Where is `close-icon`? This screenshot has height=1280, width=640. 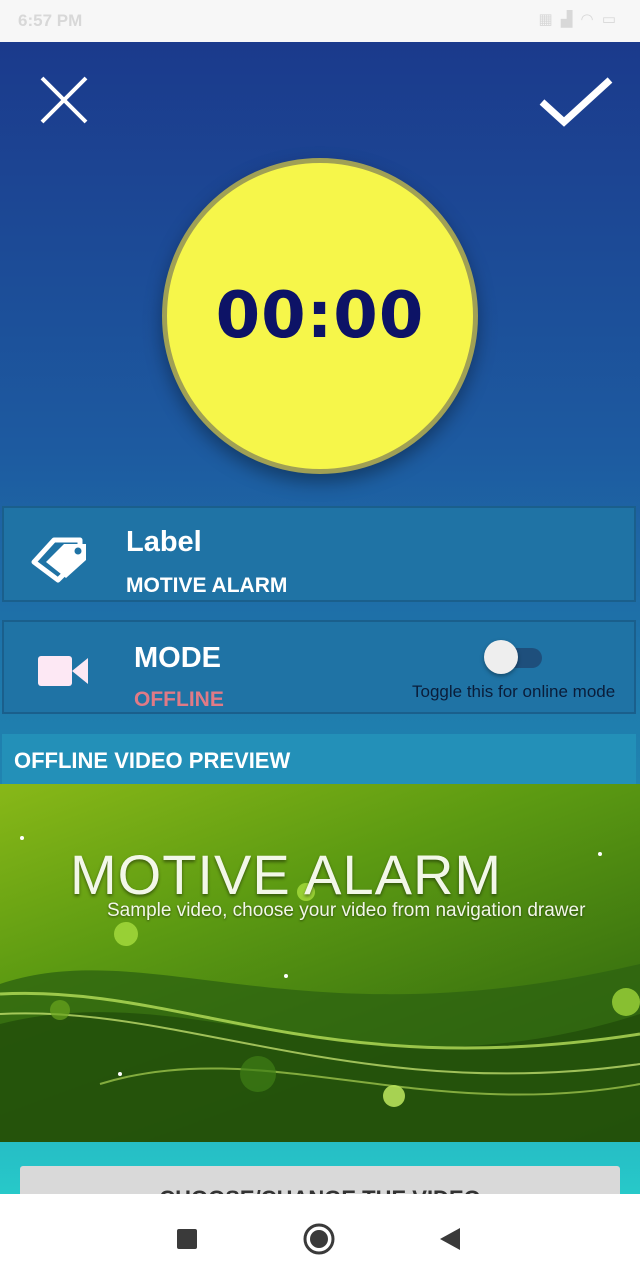 close-icon is located at coordinates (64, 100).